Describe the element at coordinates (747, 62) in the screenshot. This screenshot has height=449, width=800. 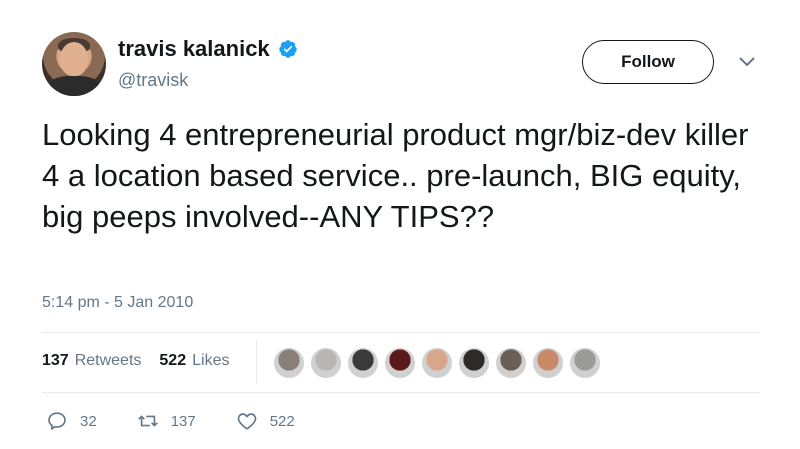
I see `chevron-down-icon` at that location.